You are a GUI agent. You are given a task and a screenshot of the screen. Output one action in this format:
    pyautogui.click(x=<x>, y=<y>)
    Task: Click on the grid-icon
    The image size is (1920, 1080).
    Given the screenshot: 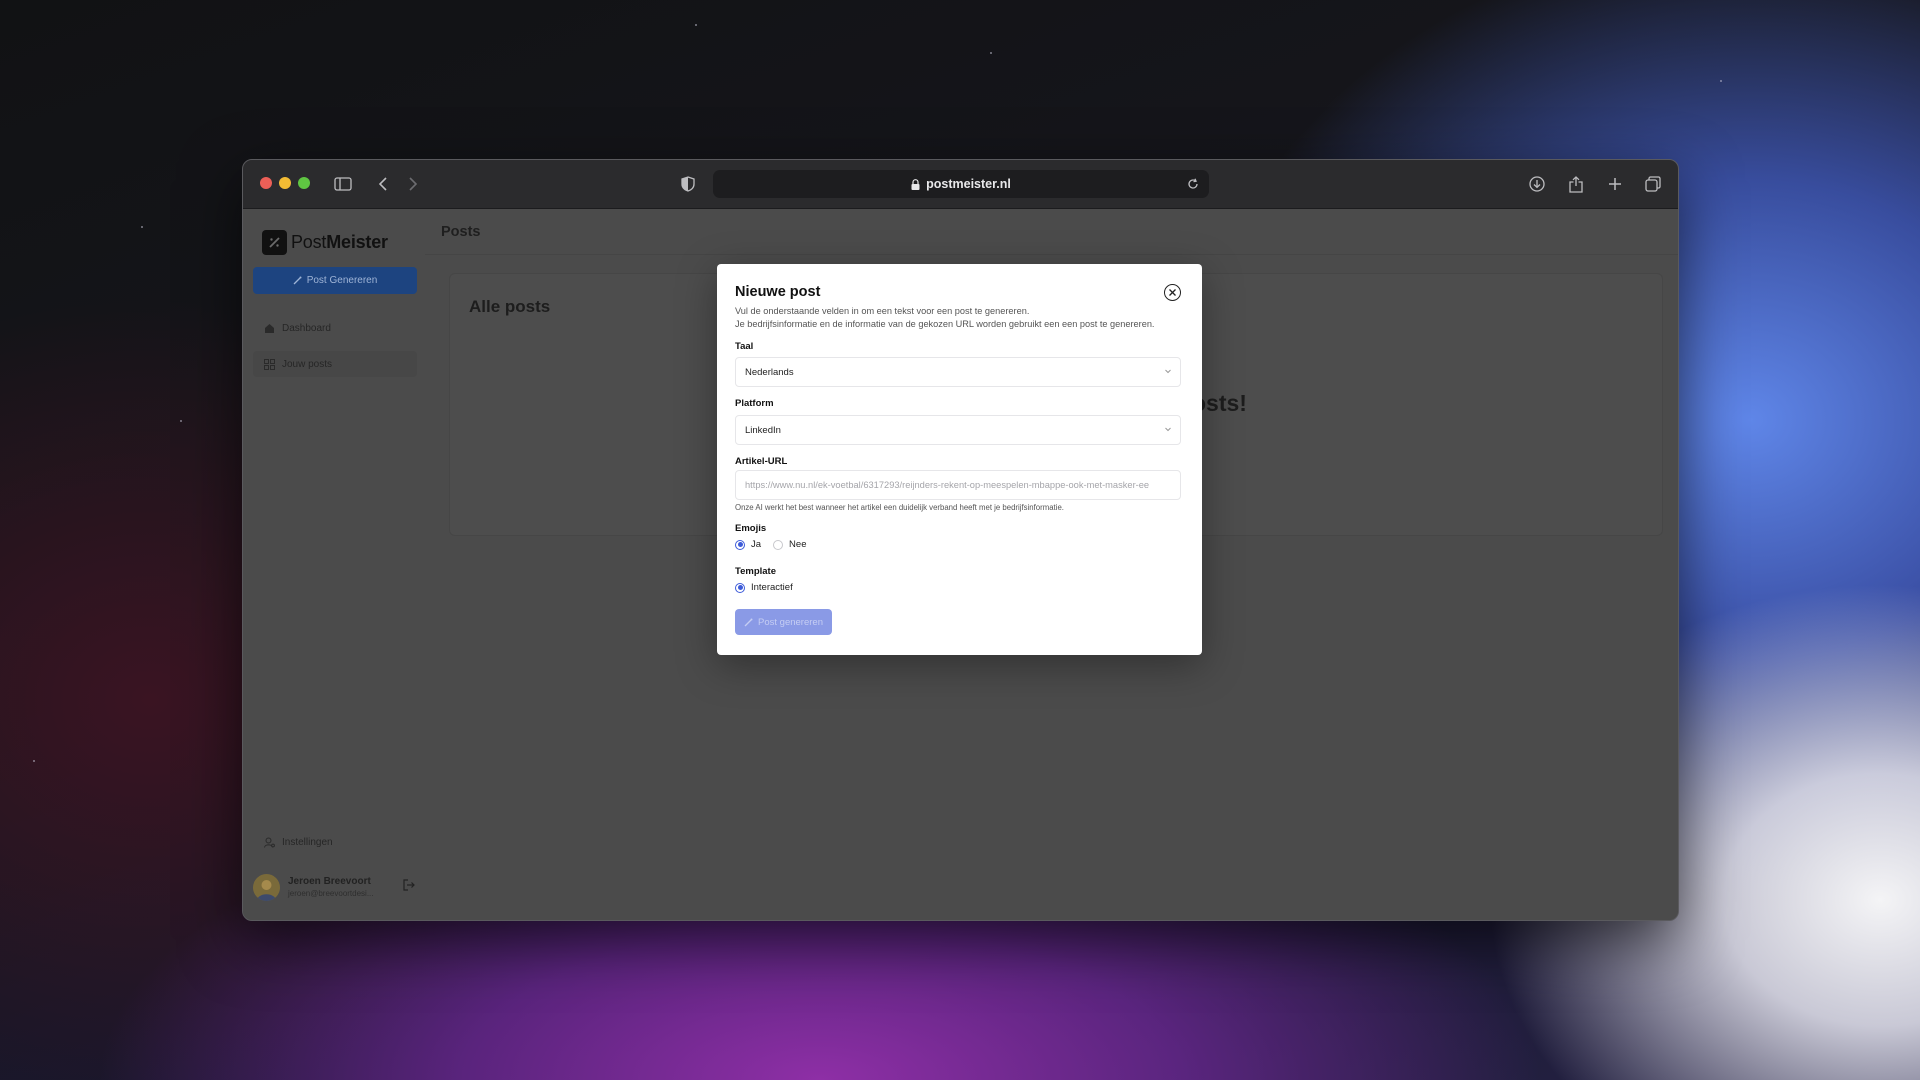 What is the action you would take?
    pyautogui.click(x=269, y=364)
    